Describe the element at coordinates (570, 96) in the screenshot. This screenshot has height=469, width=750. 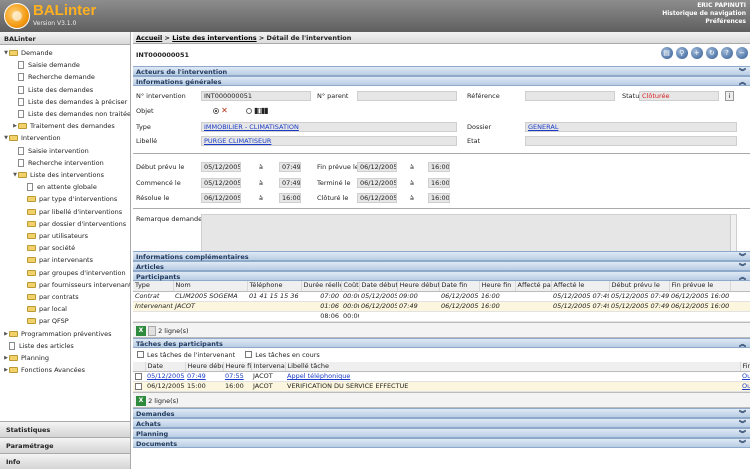
I see `ref-field` at that location.